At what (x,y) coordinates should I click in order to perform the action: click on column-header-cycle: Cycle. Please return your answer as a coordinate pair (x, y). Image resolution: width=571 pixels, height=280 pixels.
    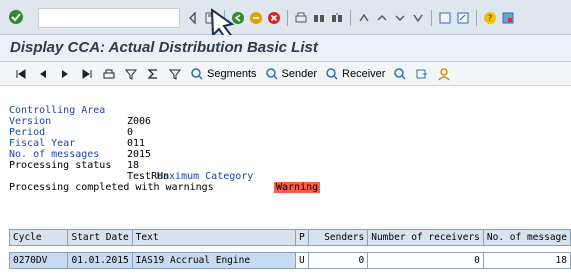
    Looking at the image, I should click on (38, 237).